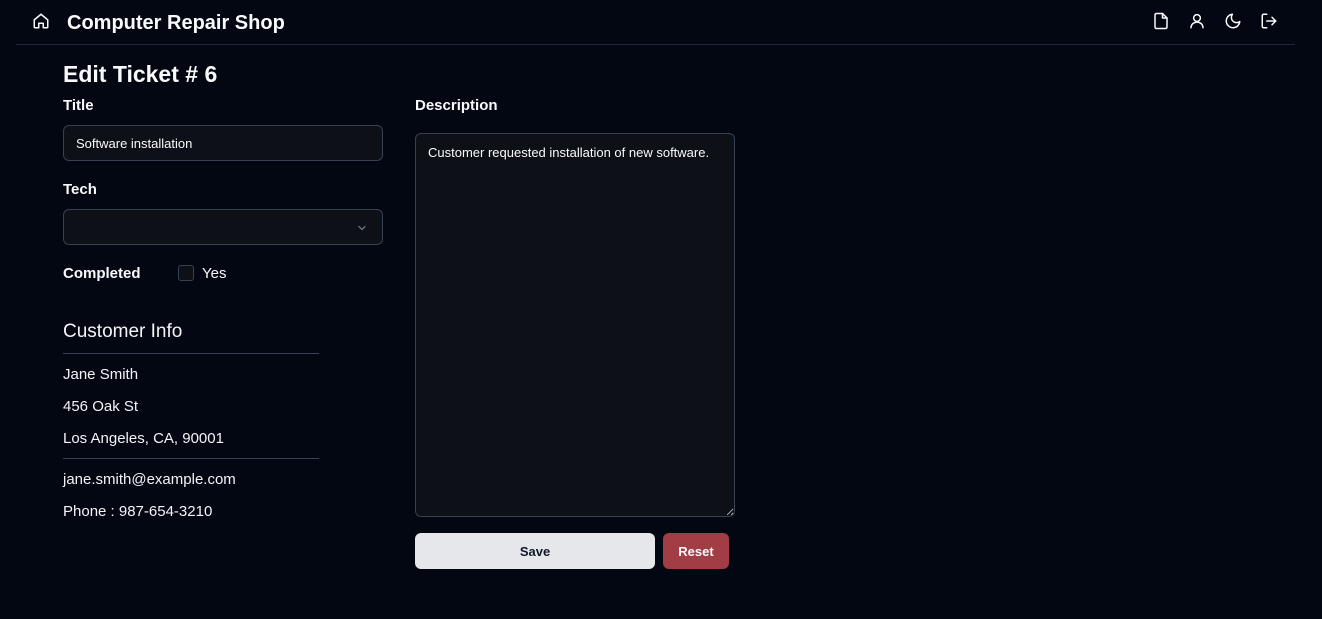  I want to click on chevron-down-icon, so click(362, 228).